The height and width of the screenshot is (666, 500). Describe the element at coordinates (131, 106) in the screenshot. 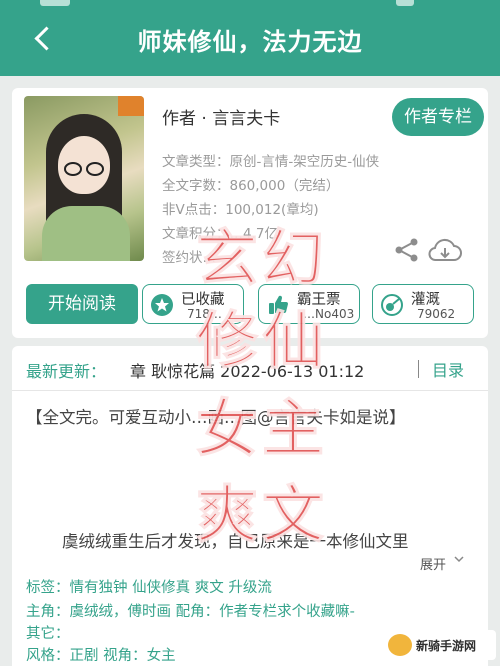

I see `cover-badge` at that location.